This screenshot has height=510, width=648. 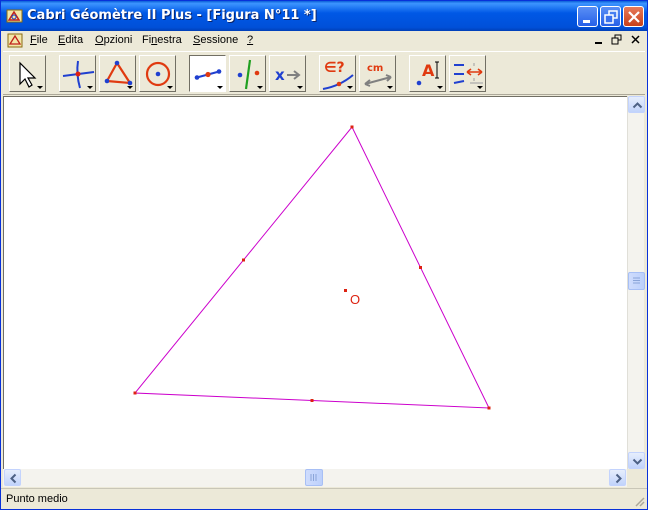 I want to click on mdi-restore-icon, so click(x=616, y=40).